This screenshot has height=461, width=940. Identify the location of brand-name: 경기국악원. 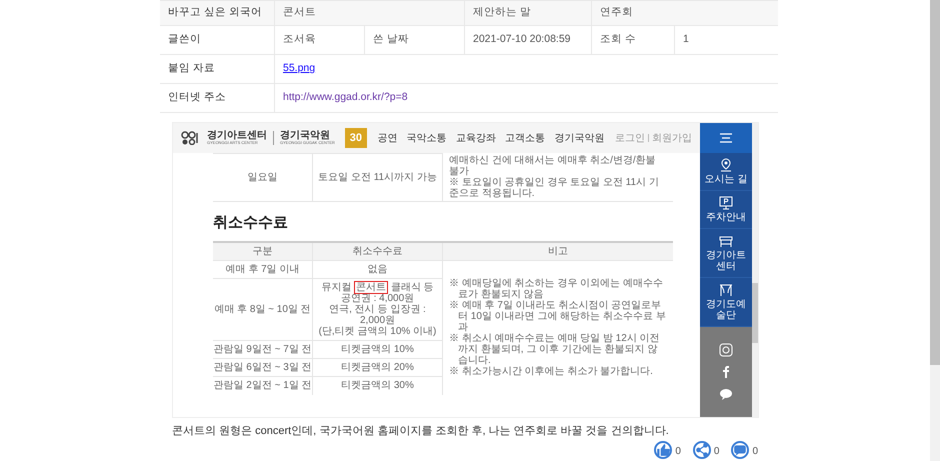
(305, 136).